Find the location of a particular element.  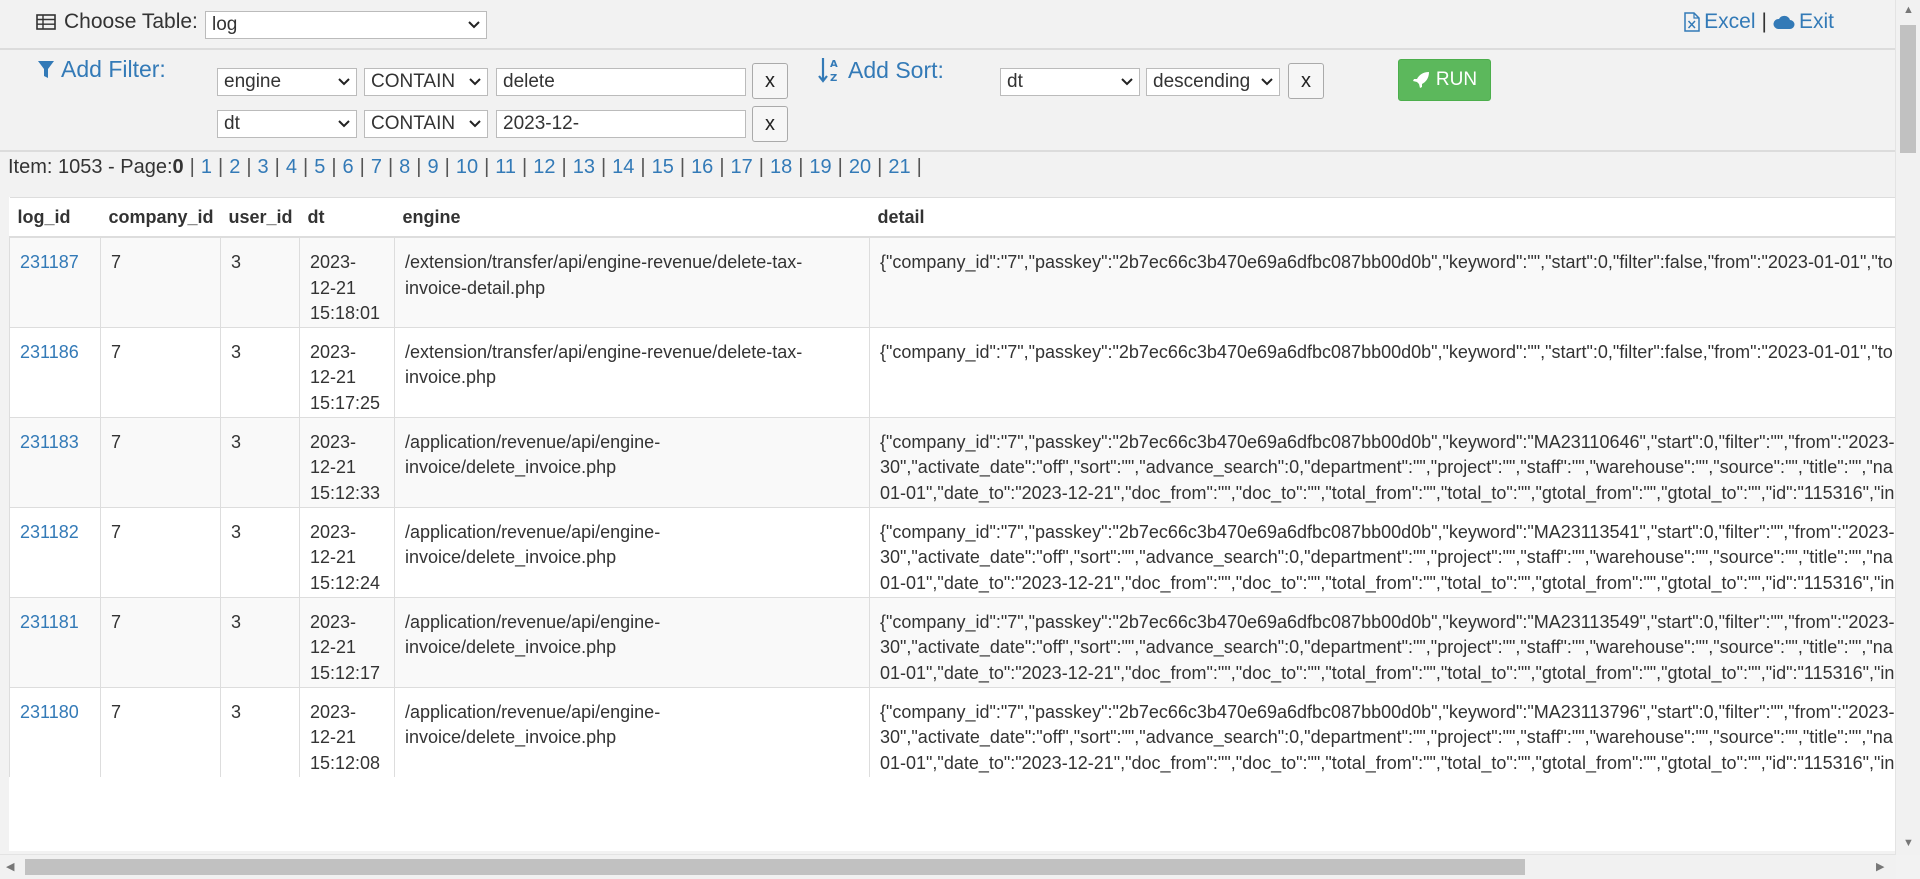

page-link-17: 17 is located at coordinates (742, 167).